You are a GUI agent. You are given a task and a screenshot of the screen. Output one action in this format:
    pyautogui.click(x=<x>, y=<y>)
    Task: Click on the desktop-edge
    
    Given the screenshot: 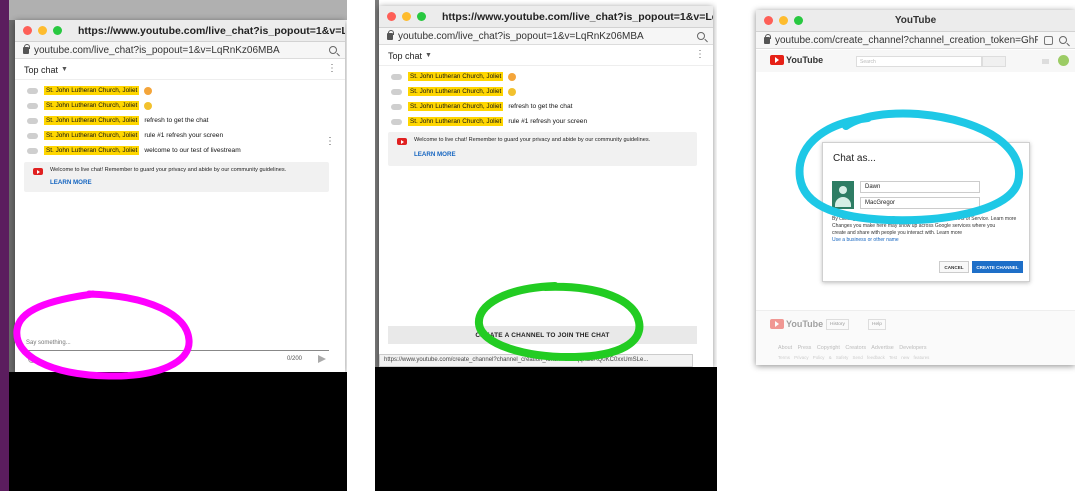 What is the action you would take?
    pyautogui.click(x=4, y=245)
    